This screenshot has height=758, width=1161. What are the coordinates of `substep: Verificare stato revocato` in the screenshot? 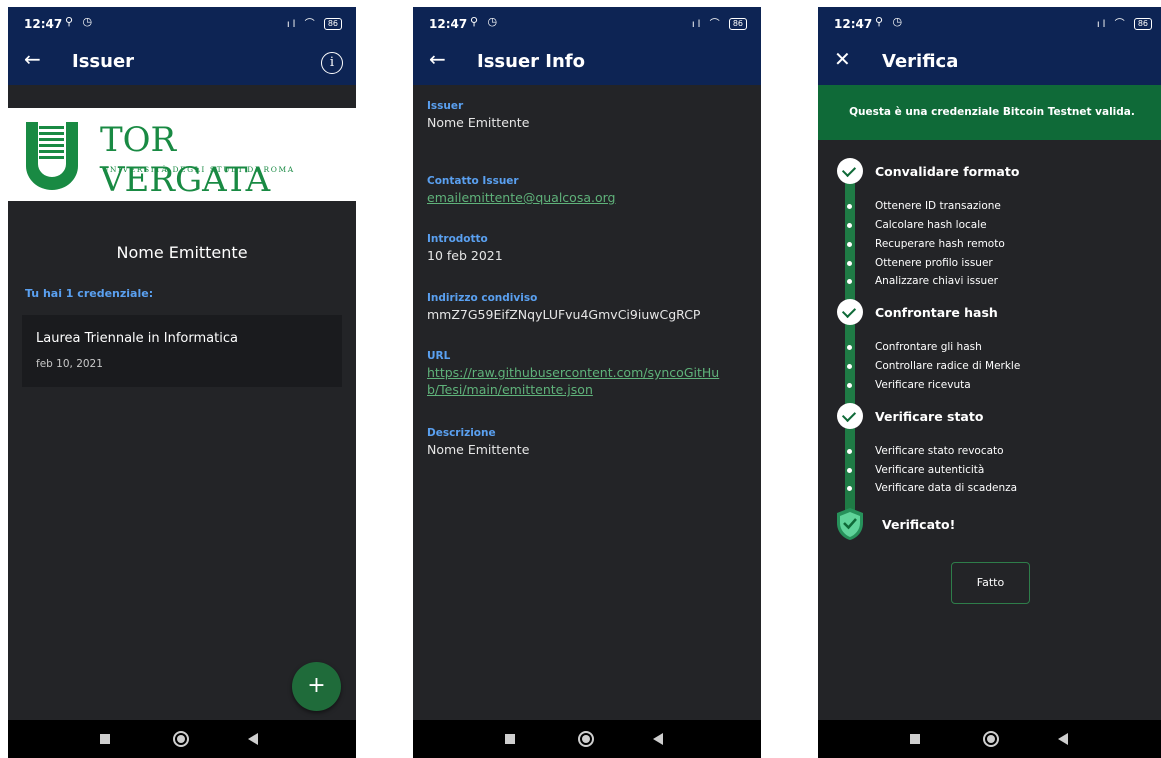 It's located at (939, 451).